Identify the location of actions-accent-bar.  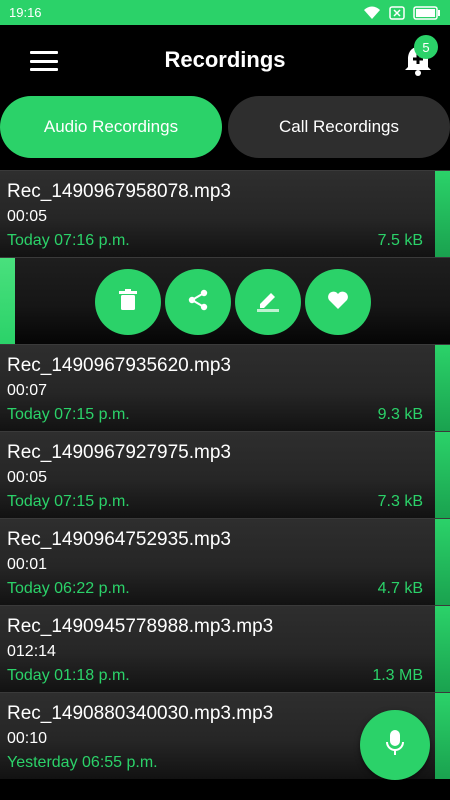
(7, 301).